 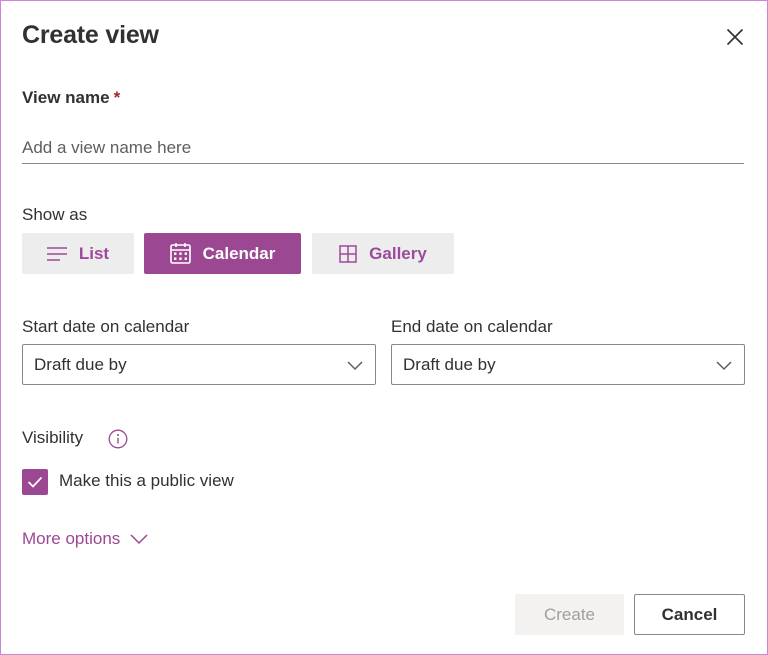 I want to click on more-options-label: More options, so click(x=71, y=538).